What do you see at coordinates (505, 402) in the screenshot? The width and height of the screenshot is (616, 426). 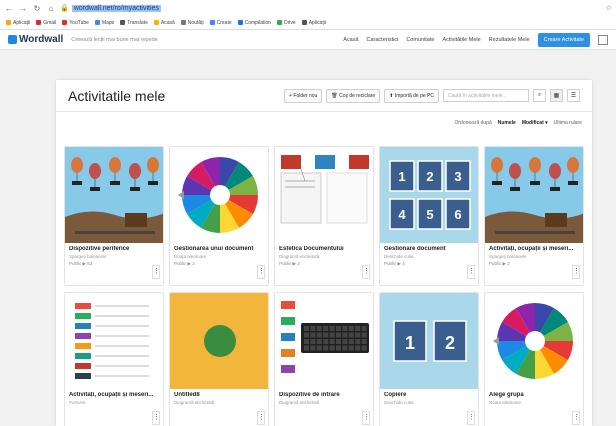 I see `activity-type: Roata aleatoare` at bounding box center [505, 402].